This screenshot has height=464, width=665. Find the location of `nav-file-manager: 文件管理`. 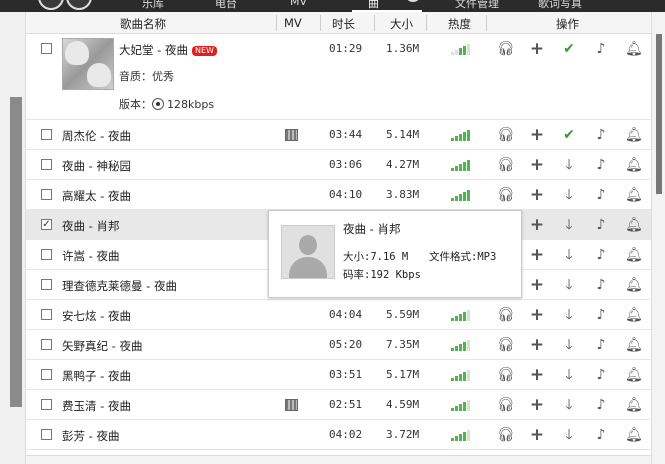

nav-file-manager: 文件管理 is located at coordinates (477, 5).